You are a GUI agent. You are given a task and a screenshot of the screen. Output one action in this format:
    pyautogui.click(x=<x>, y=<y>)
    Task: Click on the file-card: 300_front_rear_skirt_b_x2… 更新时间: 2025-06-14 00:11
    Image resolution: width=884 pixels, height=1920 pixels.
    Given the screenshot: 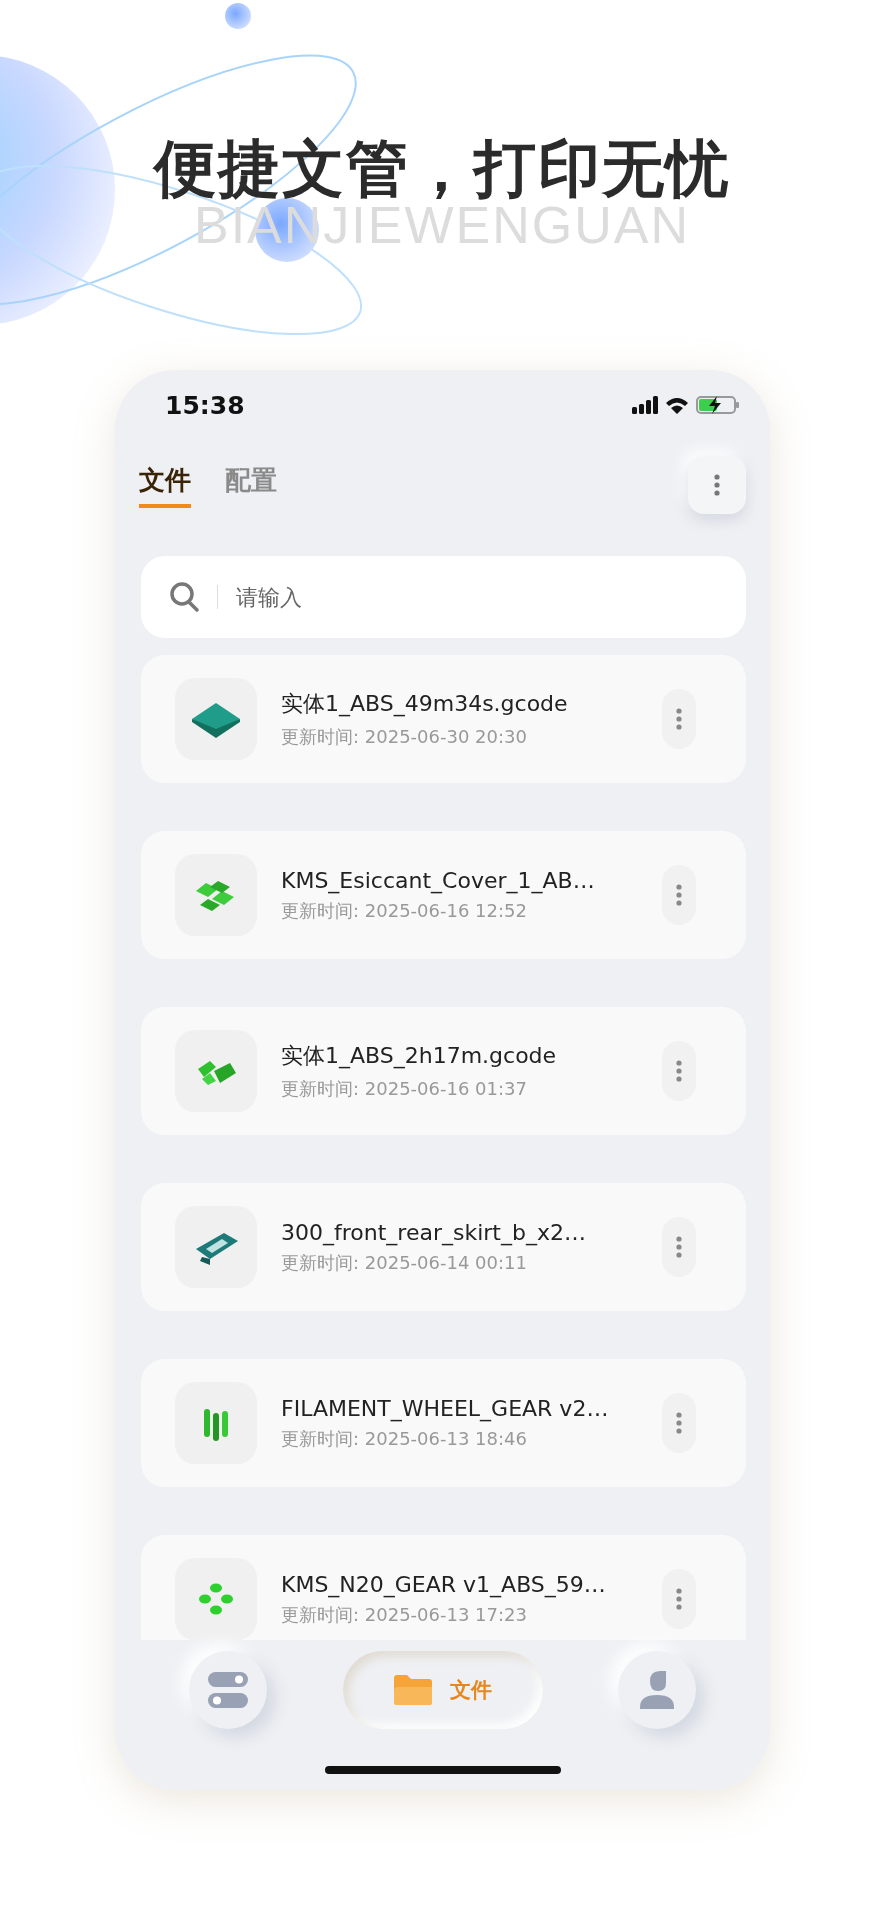 What is the action you would take?
    pyautogui.click(x=443, y=1247)
    